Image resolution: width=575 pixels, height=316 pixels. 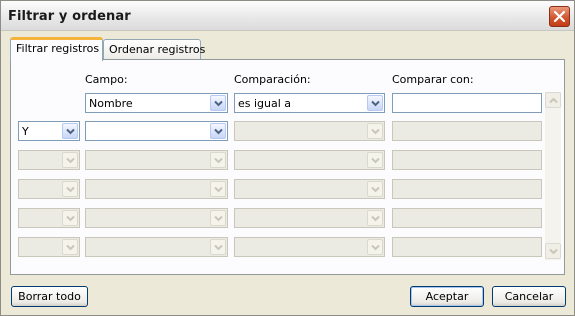 I want to click on comparison-select: es igual a, so click(x=309, y=103).